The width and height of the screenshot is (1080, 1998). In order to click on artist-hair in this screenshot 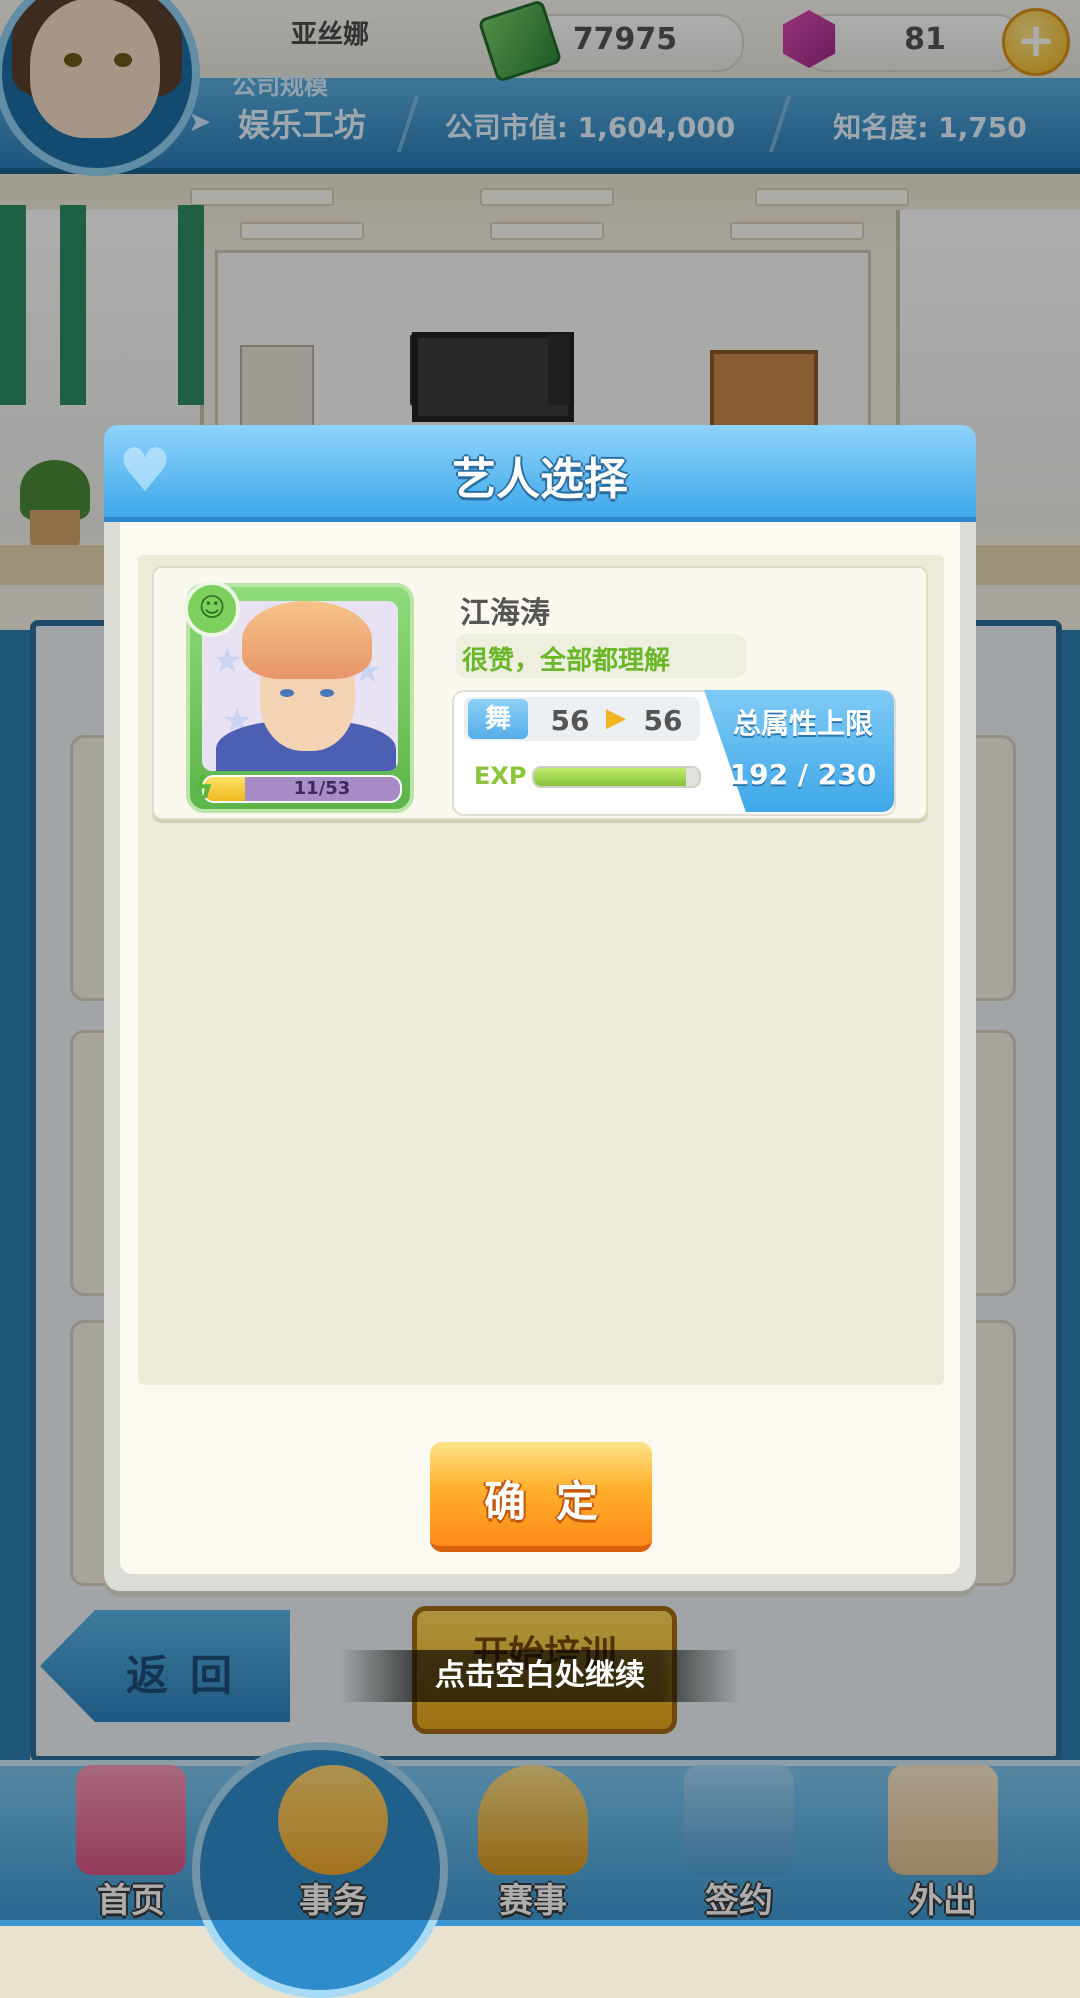, I will do `click(307, 640)`.